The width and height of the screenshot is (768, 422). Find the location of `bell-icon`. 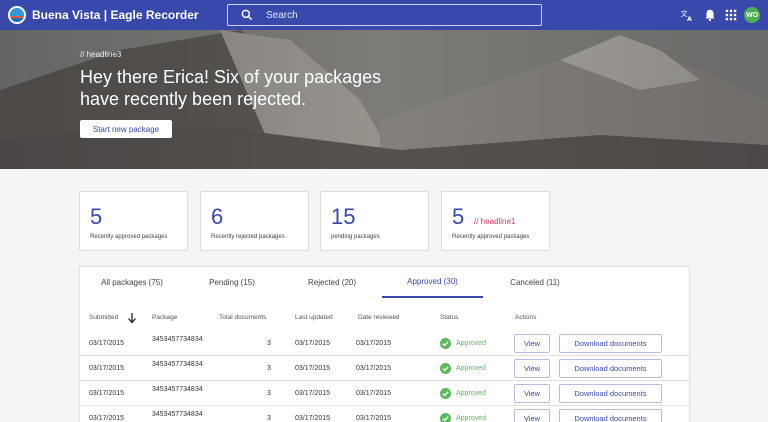

bell-icon is located at coordinates (710, 15).